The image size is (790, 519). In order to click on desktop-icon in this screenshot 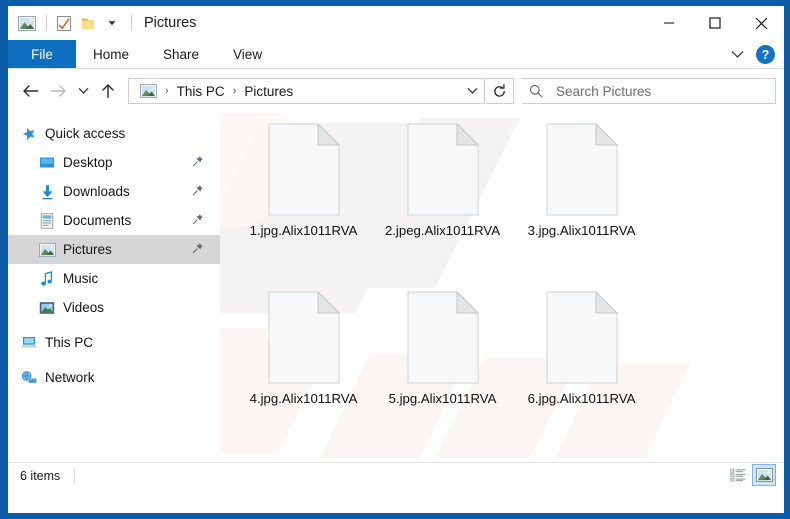, I will do `click(47, 163)`.